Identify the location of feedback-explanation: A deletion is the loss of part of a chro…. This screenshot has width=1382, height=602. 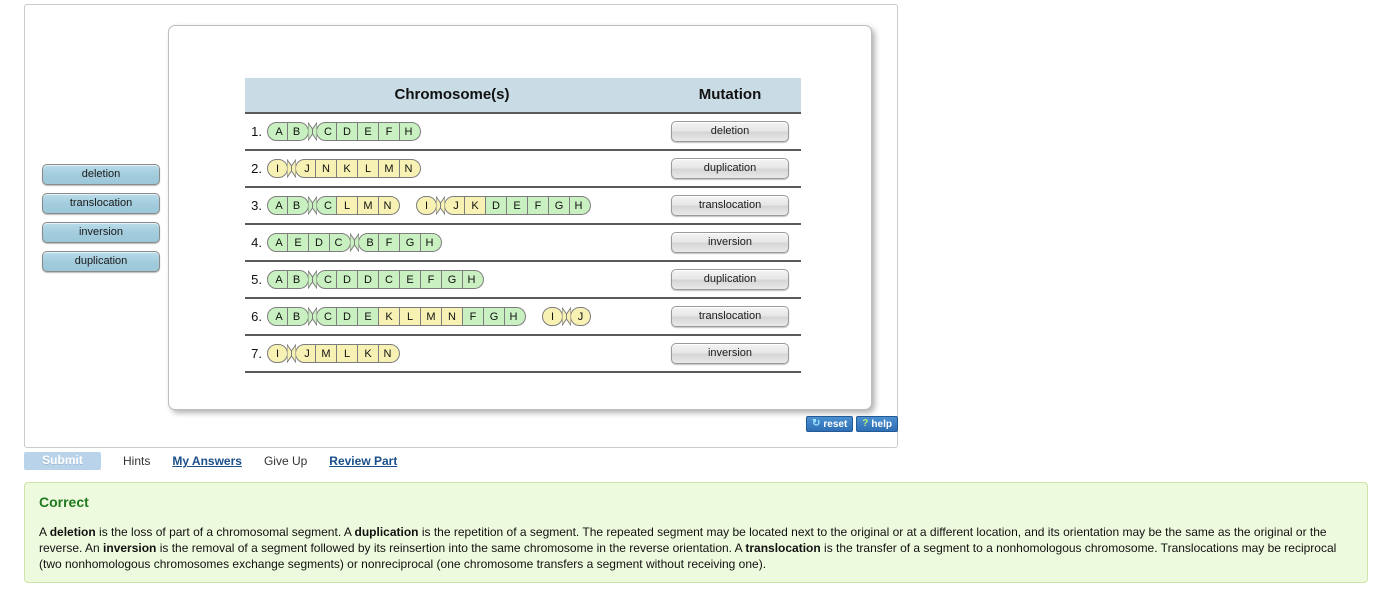
(696, 548).